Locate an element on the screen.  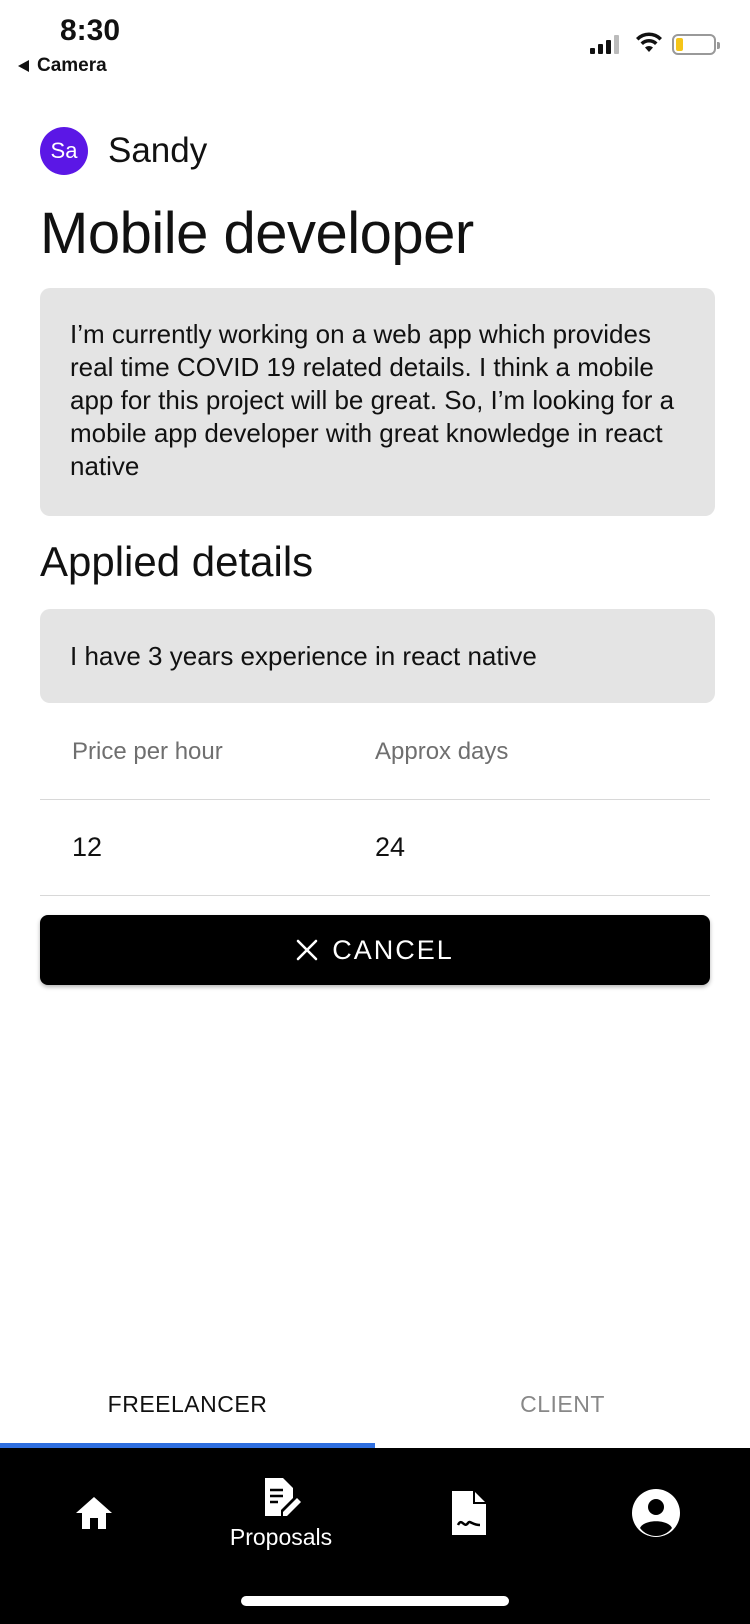
back-triangle-icon is located at coordinates (23, 66).